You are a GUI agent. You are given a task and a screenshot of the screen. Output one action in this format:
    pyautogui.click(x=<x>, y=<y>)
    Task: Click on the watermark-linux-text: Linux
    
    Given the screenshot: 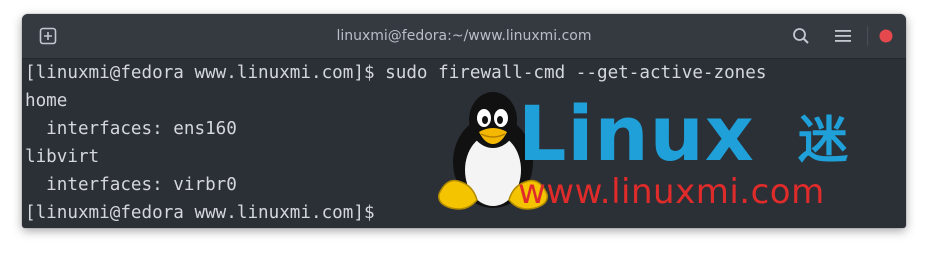 What is the action you would take?
    pyautogui.click(x=636, y=133)
    